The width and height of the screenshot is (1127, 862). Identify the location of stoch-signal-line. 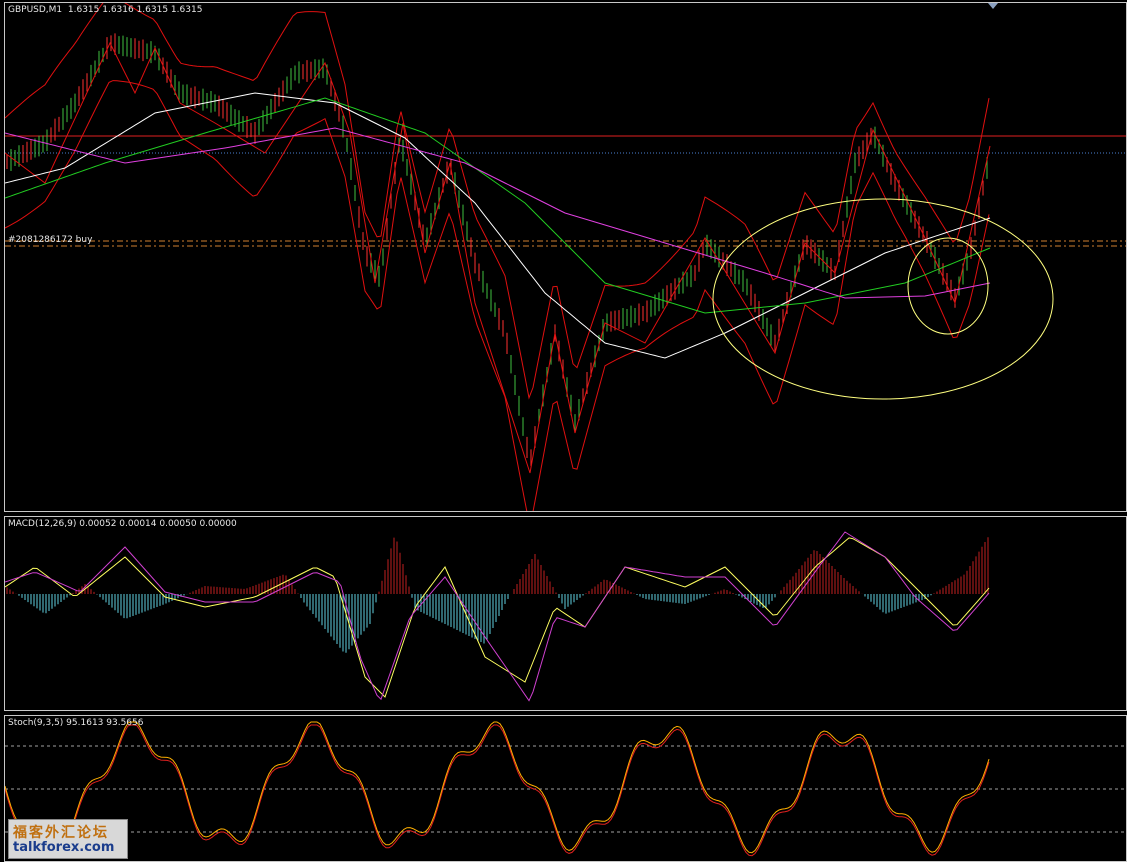
(497, 790).